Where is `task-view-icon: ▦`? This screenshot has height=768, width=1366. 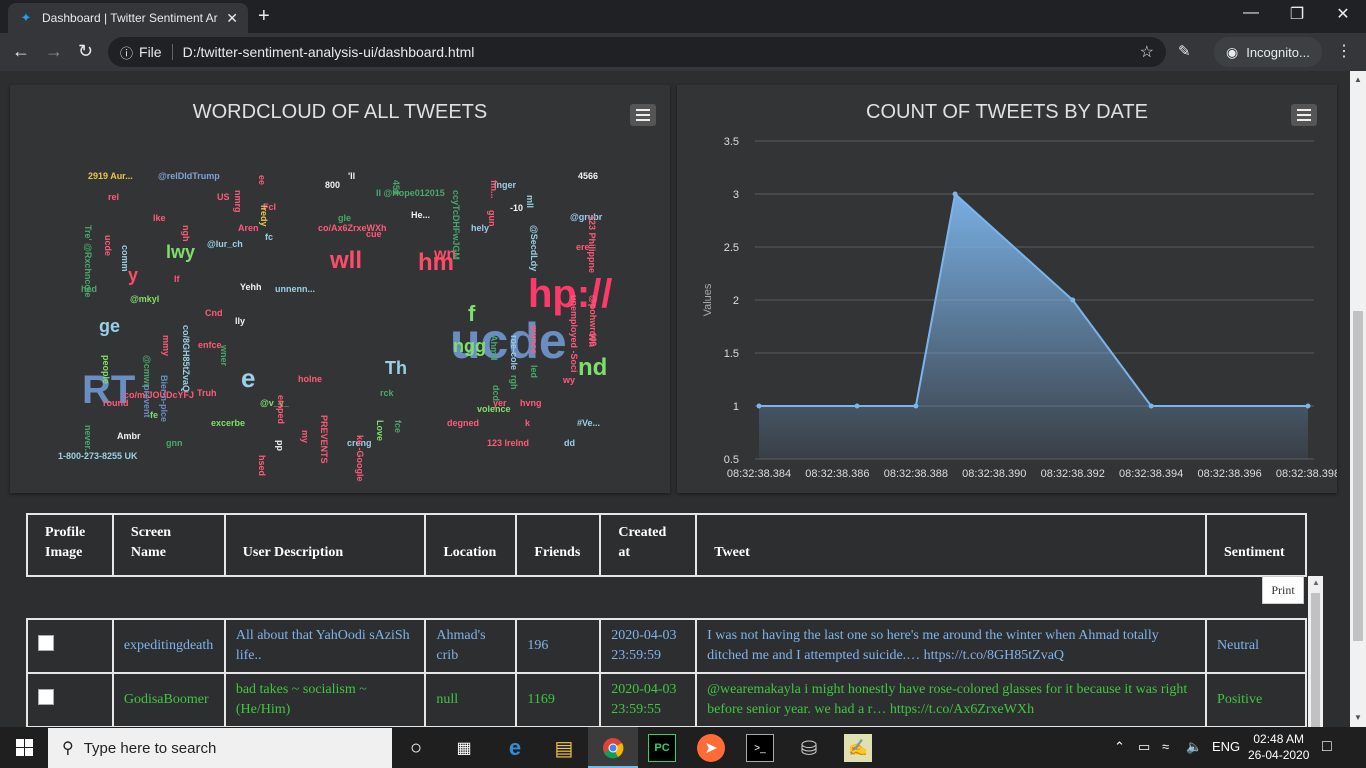
task-view-icon: ▦ is located at coordinates (464, 748).